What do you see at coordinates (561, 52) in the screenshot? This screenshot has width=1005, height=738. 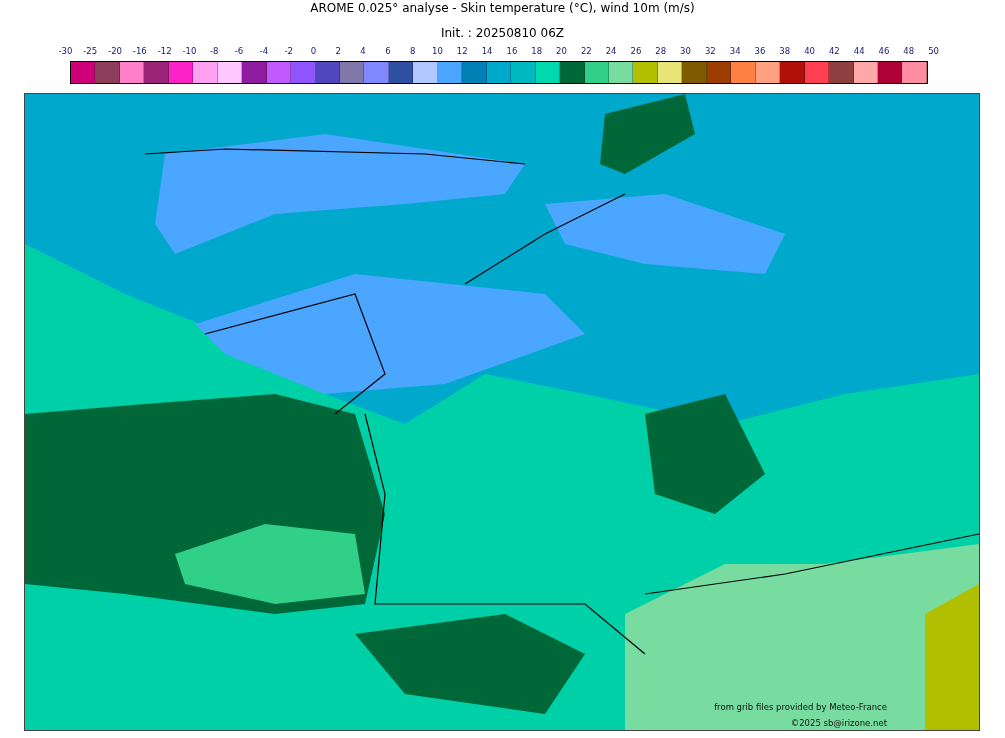 I see `scale-label: 20` at bounding box center [561, 52].